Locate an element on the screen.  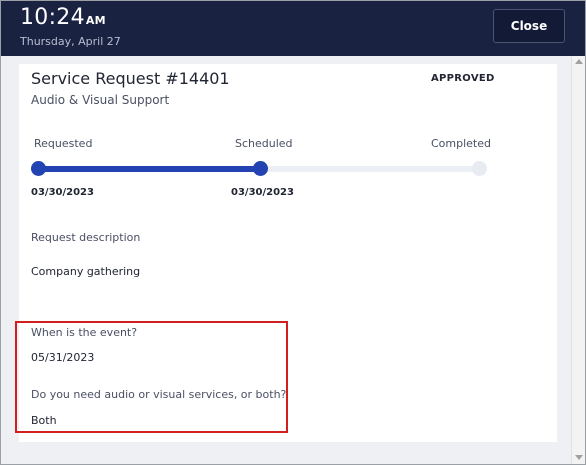
event-date-label: When is the event? is located at coordinates (84, 332).